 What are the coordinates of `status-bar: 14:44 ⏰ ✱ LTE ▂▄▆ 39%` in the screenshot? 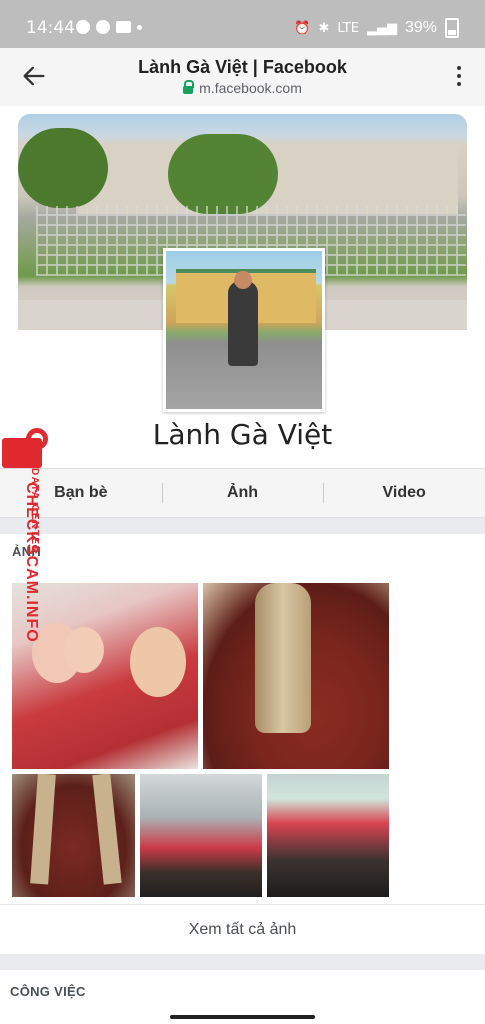 It's located at (242, 24).